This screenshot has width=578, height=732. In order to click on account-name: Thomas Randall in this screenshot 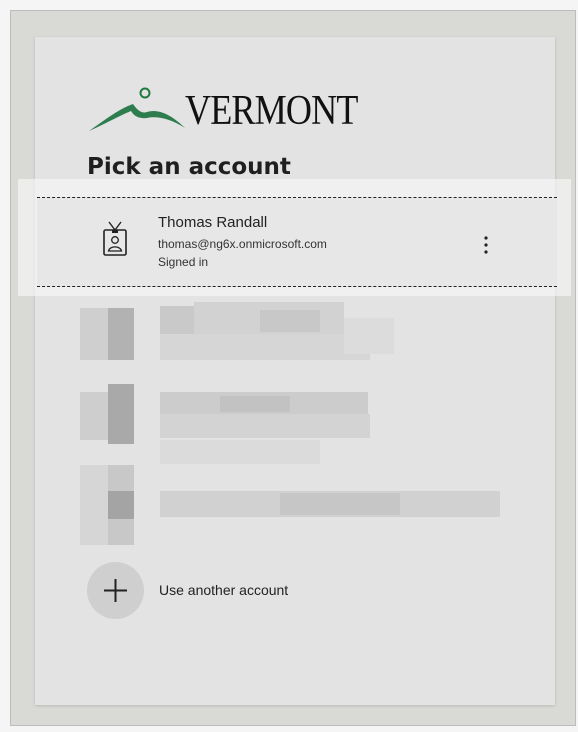, I will do `click(213, 222)`.